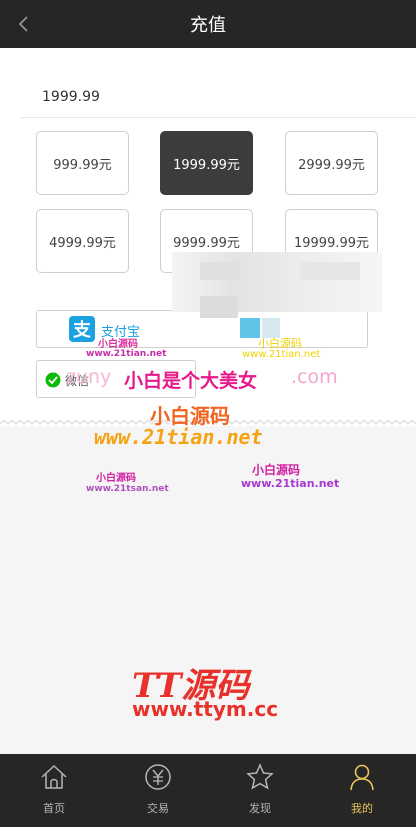 Image resolution: width=416 pixels, height=827 pixels. I want to click on amount-option-label: 1999.99元, so click(206, 165).